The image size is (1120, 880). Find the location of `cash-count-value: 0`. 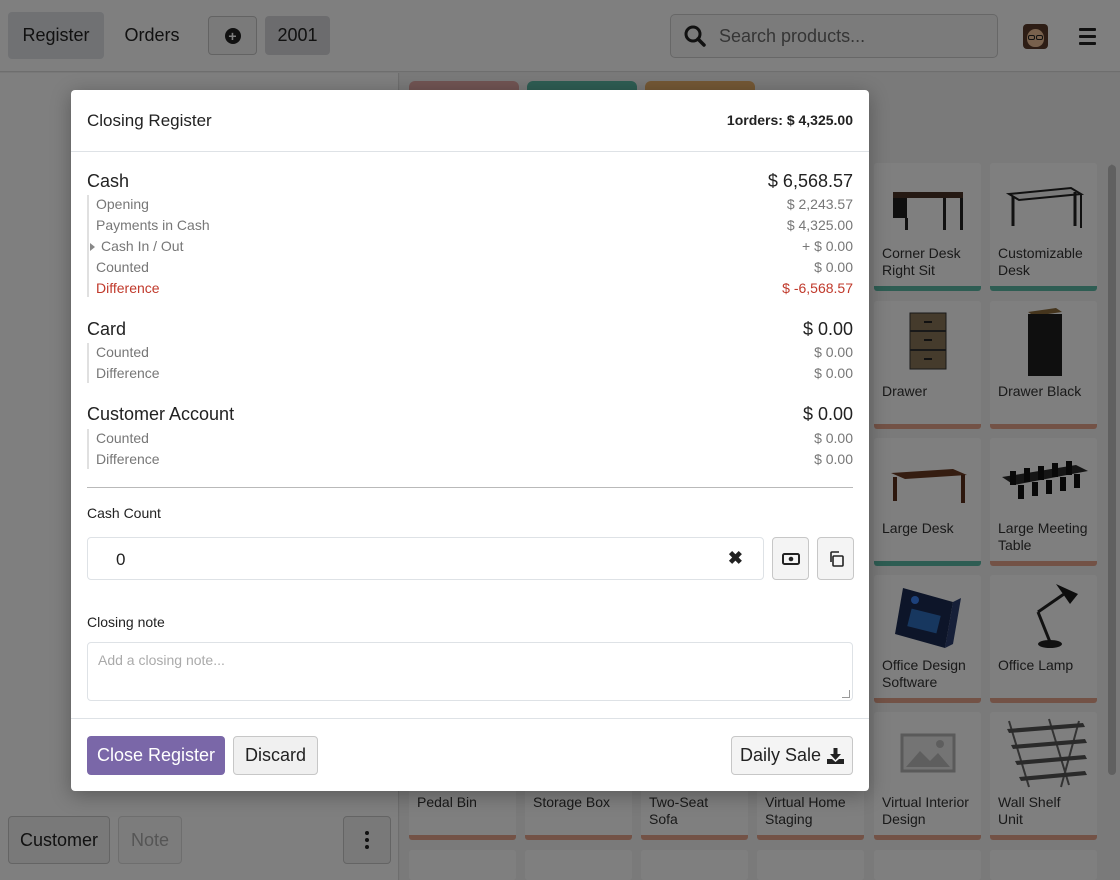

cash-count-value: 0 is located at coordinates (121, 559).